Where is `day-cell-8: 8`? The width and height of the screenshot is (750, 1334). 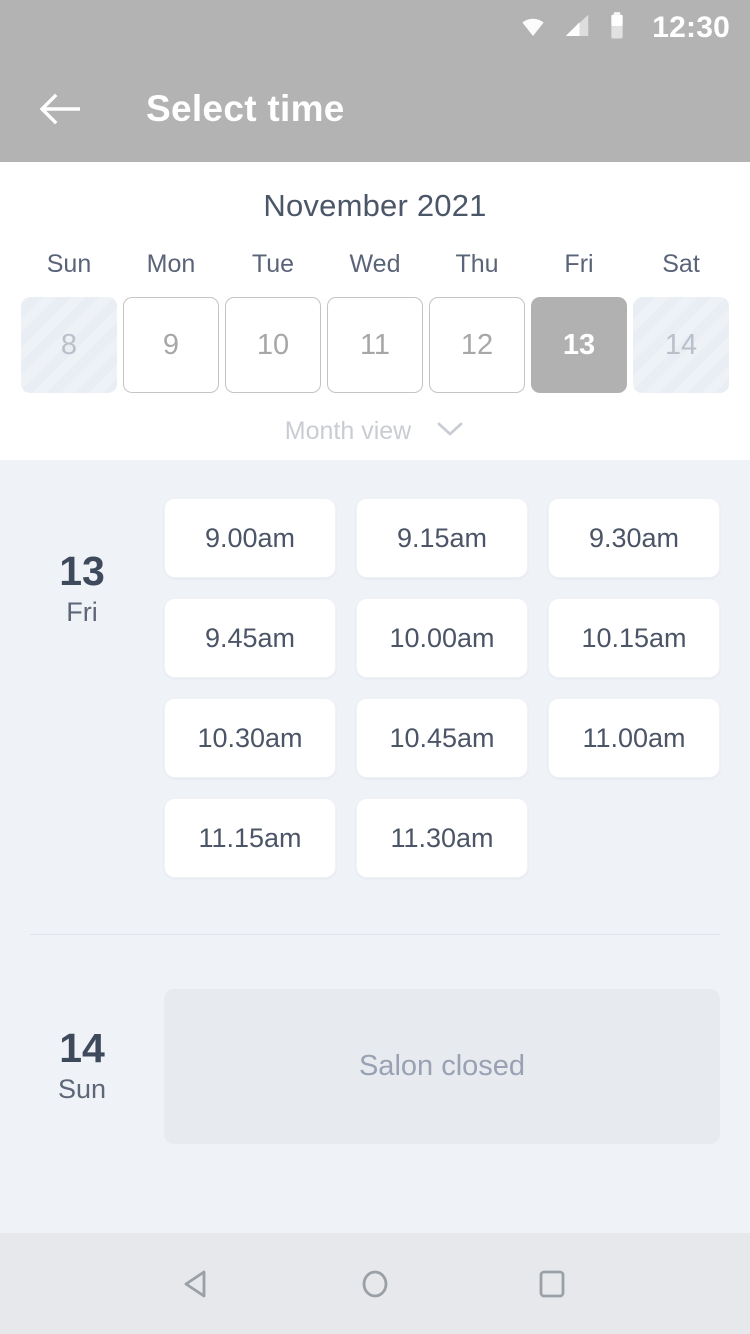
day-cell-8: 8 is located at coordinates (69, 345).